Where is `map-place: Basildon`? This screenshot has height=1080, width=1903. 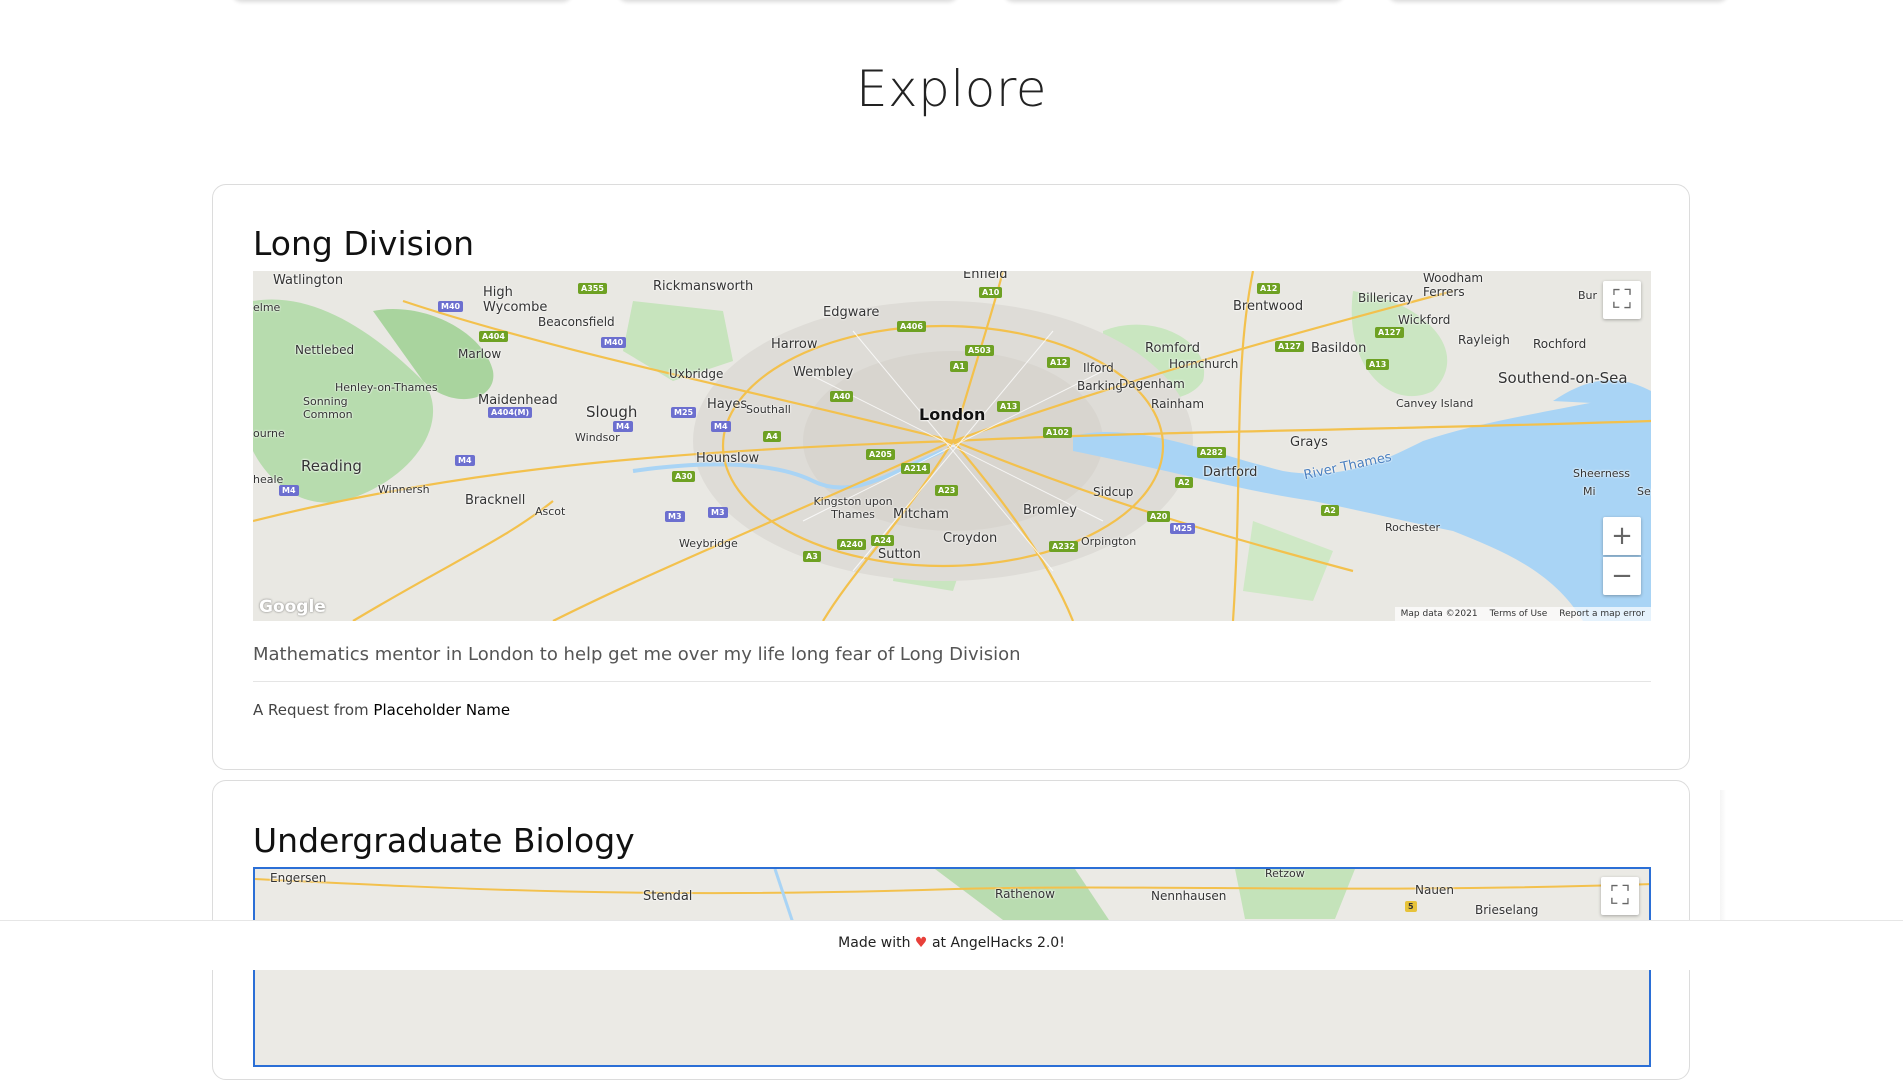
map-place: Basildon is located at coordinates (1339, 348).